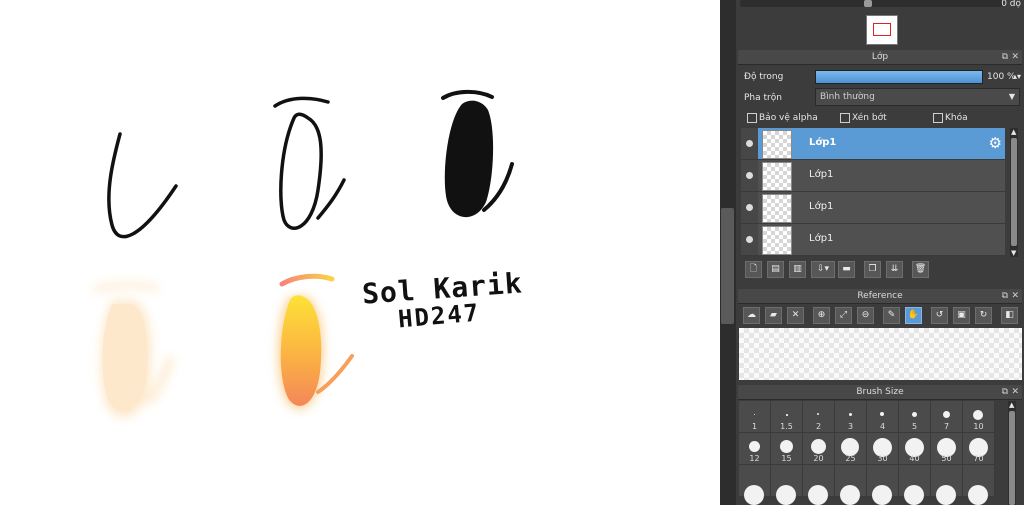 This screenshot has width=1024, height=505. Describe the element at coordinates (755, 417) in the screenshot. I see `brush-size-cell: 1` at that location.